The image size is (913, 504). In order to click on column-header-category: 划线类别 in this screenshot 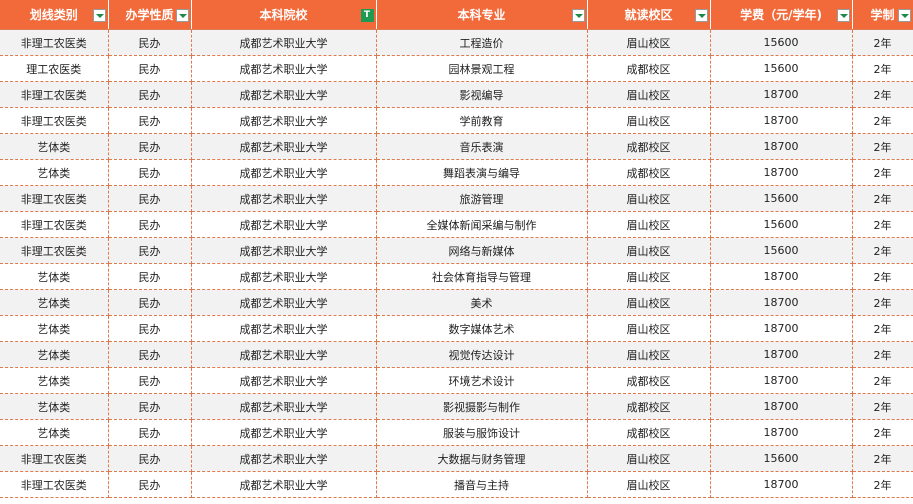, I will do `click(54, 15)`.